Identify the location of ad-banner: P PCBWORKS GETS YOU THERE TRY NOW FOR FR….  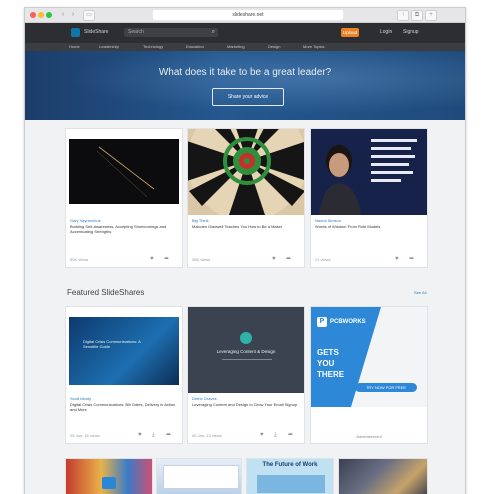
(369, 357).